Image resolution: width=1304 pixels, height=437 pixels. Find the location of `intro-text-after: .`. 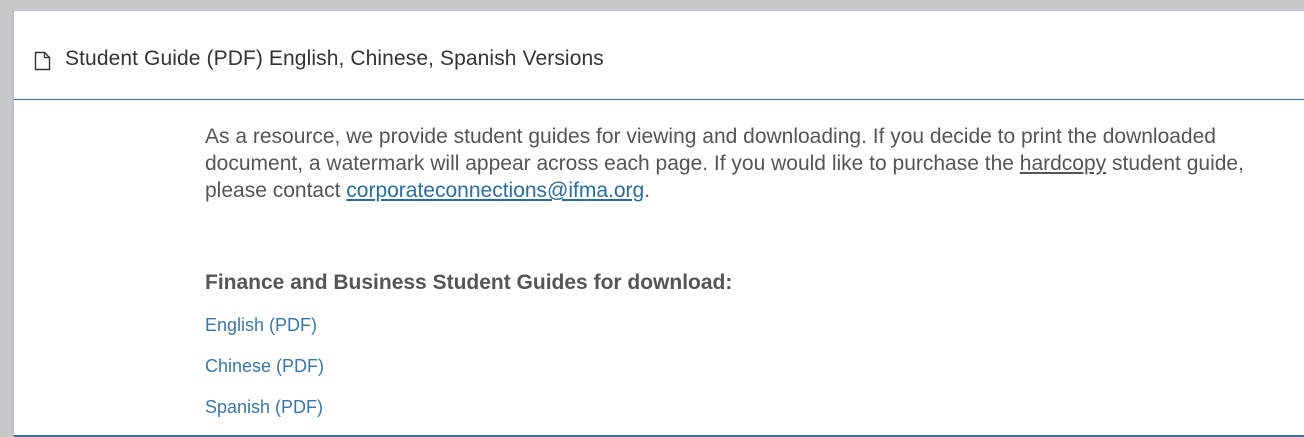

intro-text-after: . is located at coordinates (647, 190).